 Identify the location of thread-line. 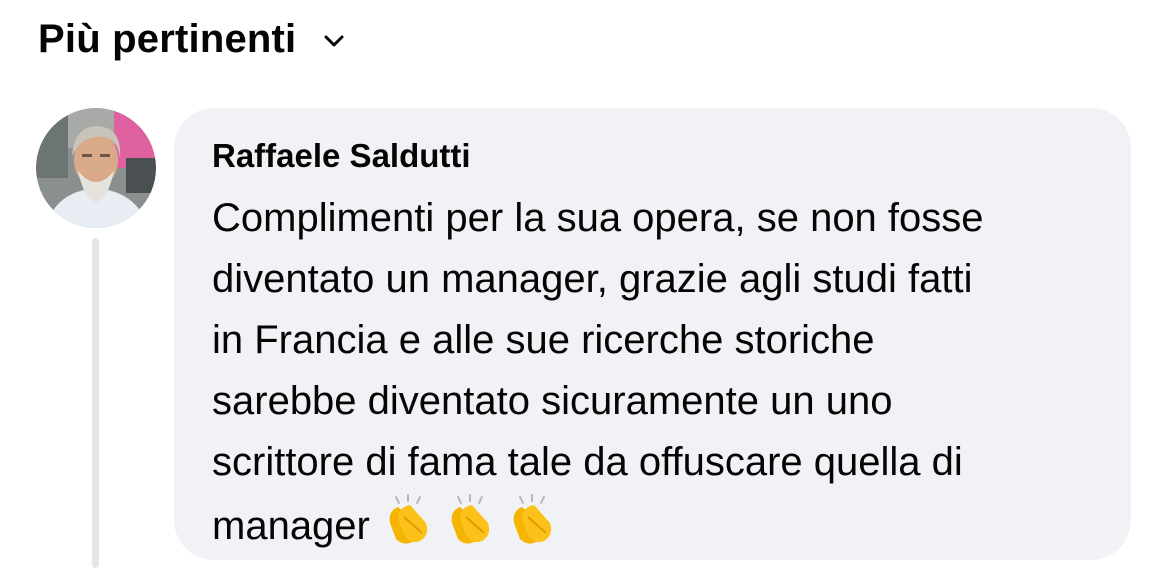
(95, 403).